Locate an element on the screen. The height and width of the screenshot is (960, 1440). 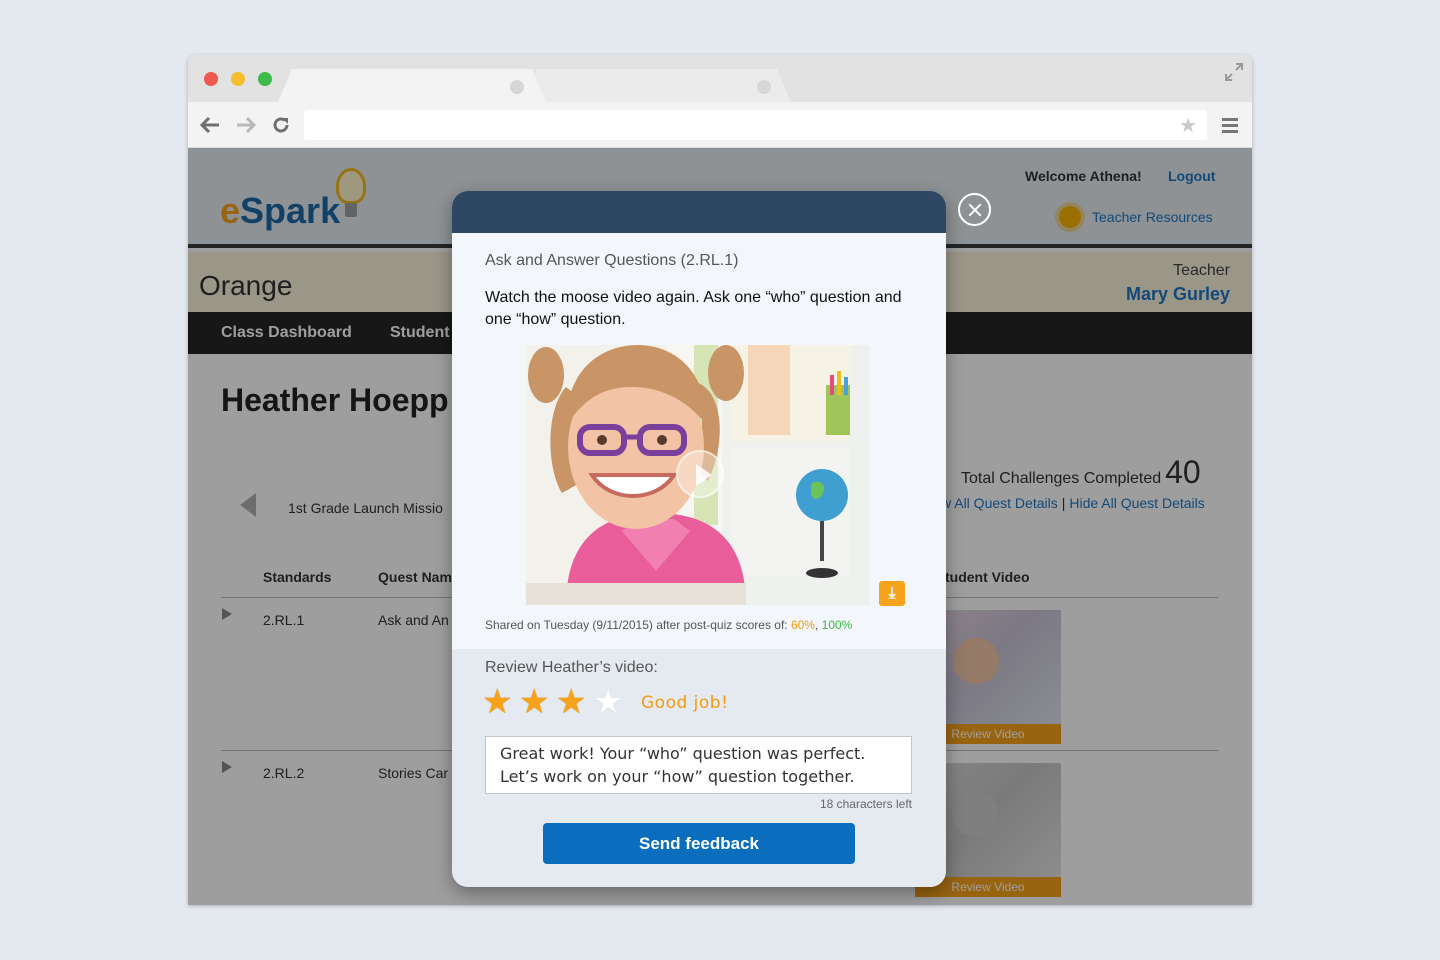
back-button is located at coordinates (210, 125).